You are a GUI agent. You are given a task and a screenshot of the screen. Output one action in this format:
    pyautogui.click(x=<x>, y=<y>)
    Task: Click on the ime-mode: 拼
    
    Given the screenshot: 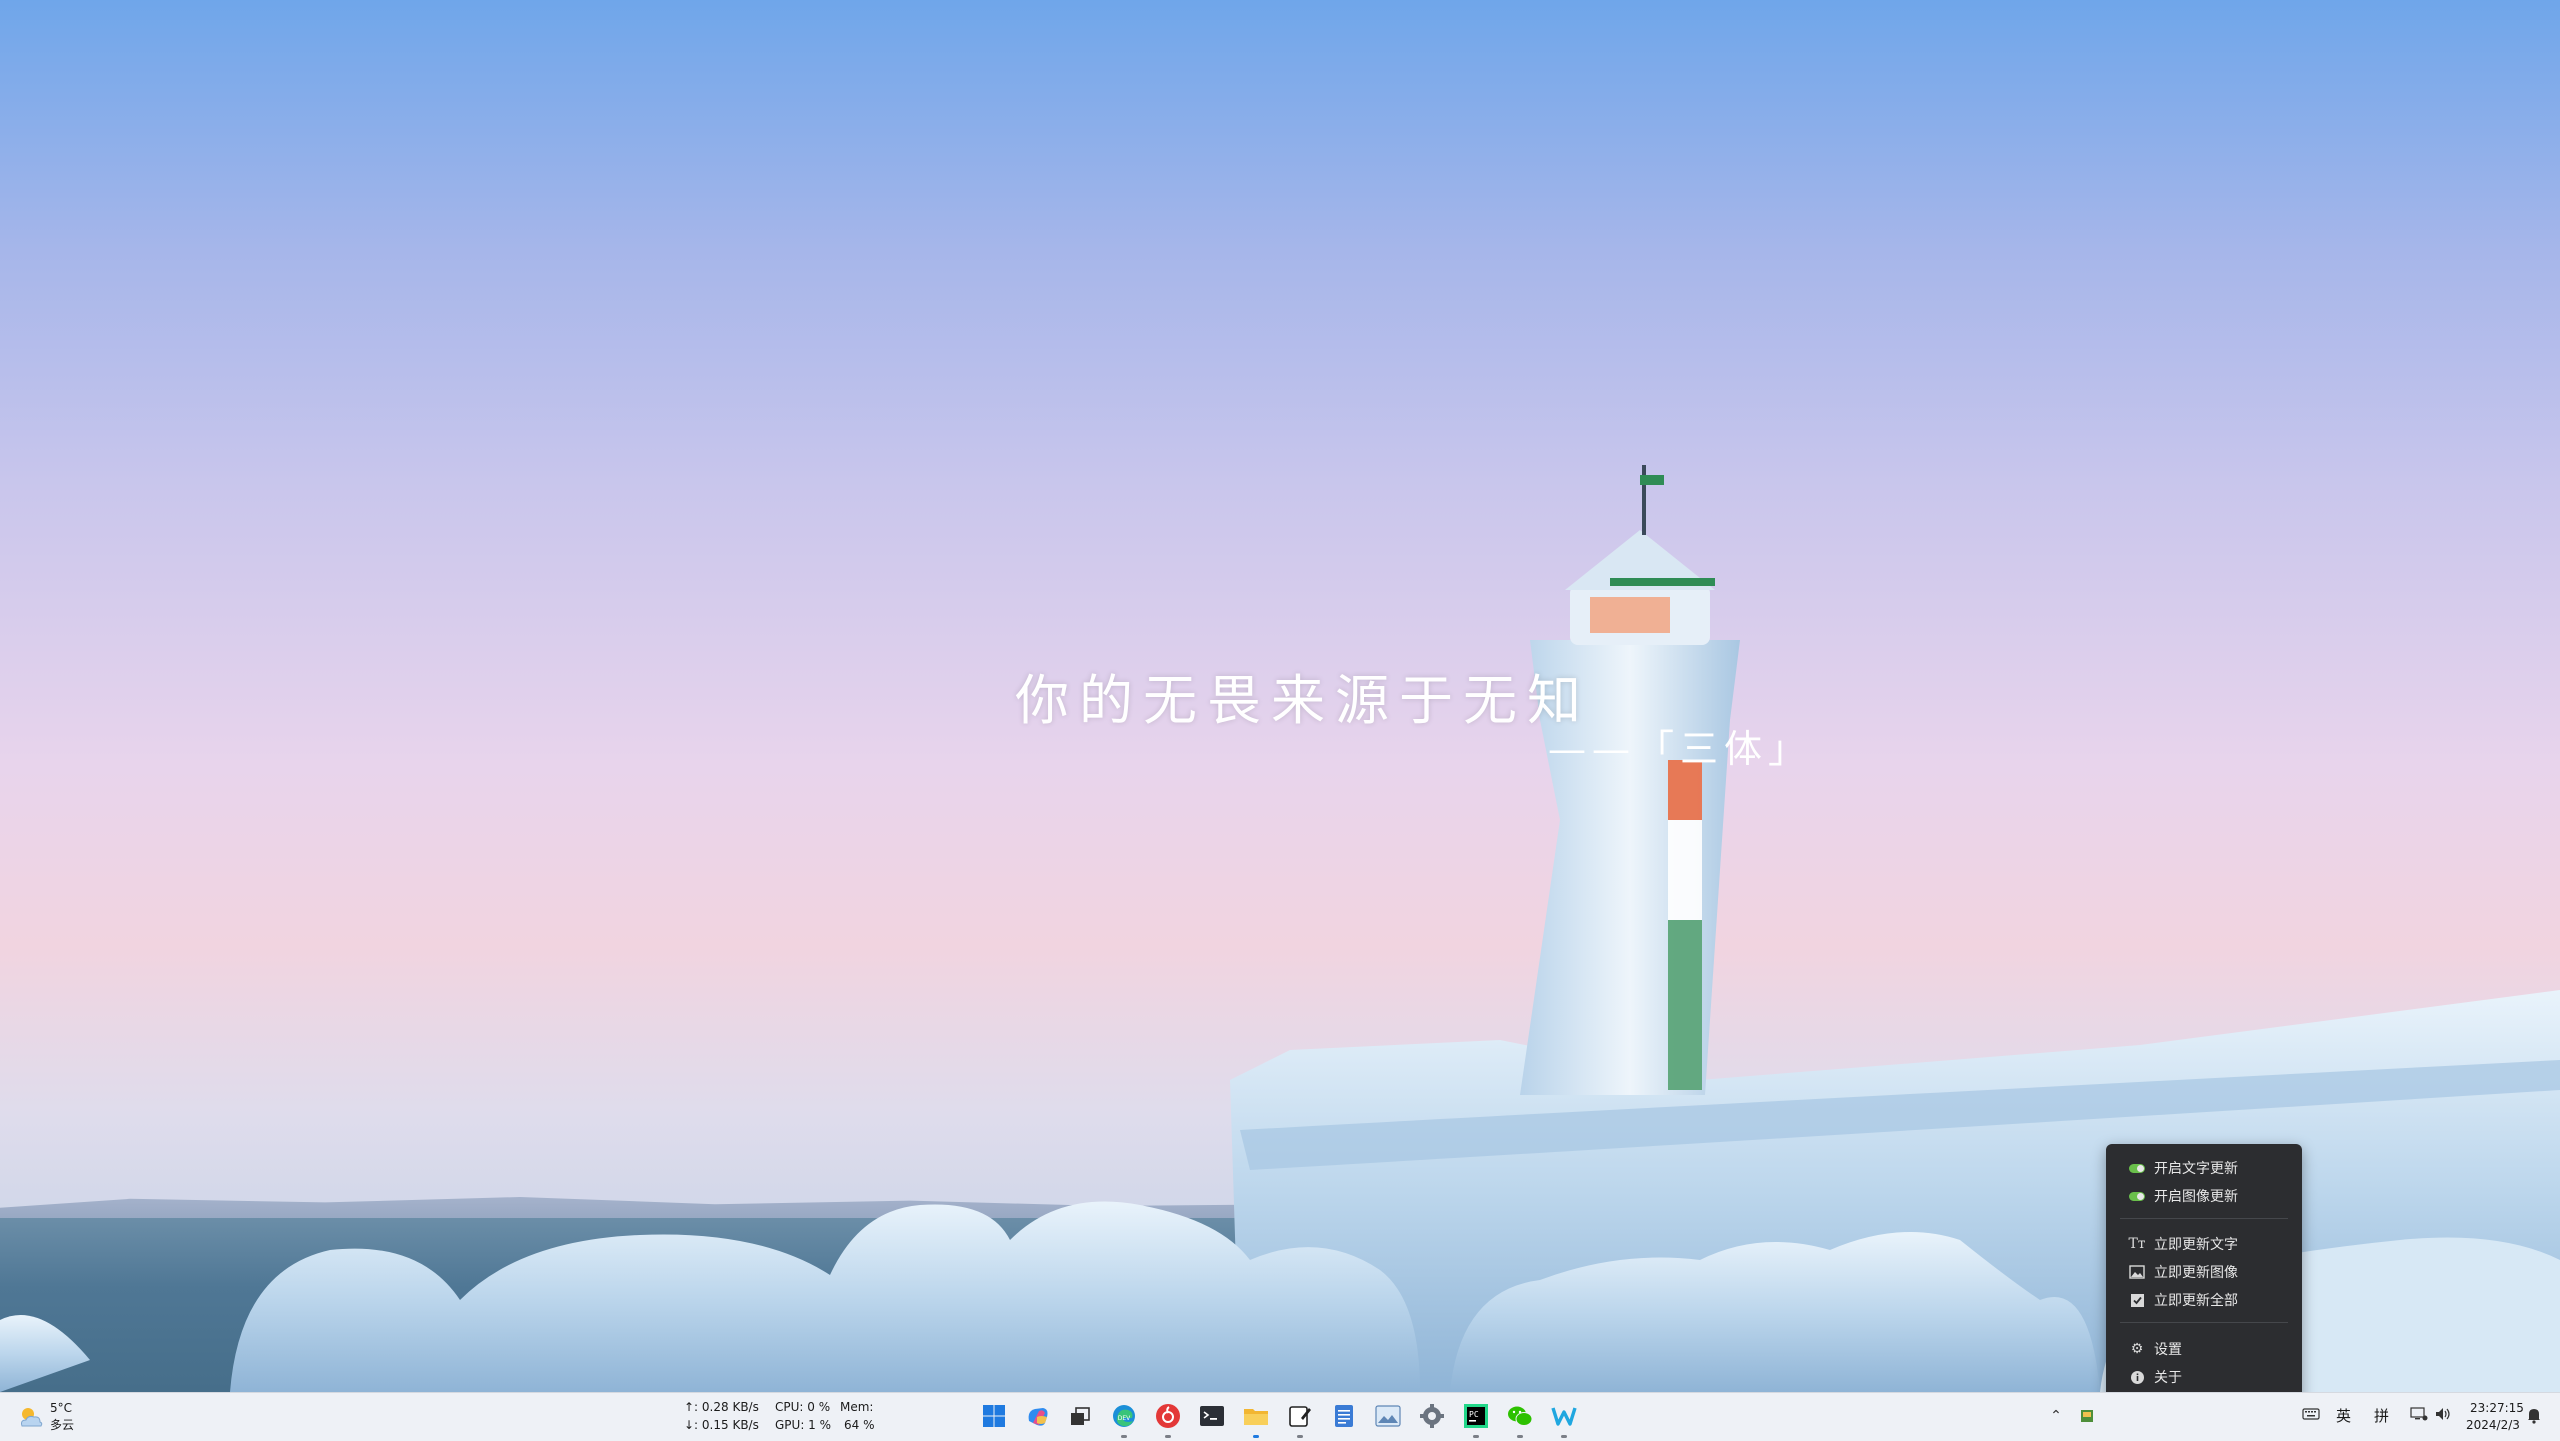 What is the action you would take?
    pyautogui.click(x=2381, y=1416)
    